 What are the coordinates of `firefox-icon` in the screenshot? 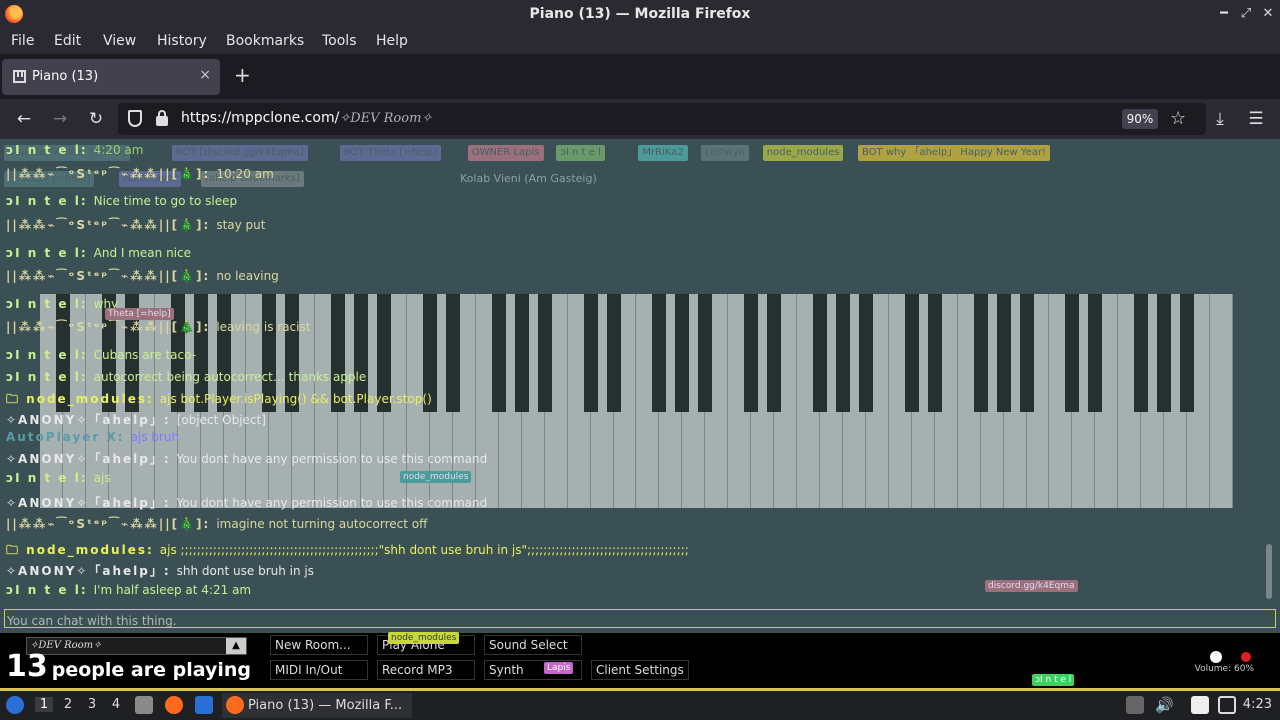 It's located at (235, 705).